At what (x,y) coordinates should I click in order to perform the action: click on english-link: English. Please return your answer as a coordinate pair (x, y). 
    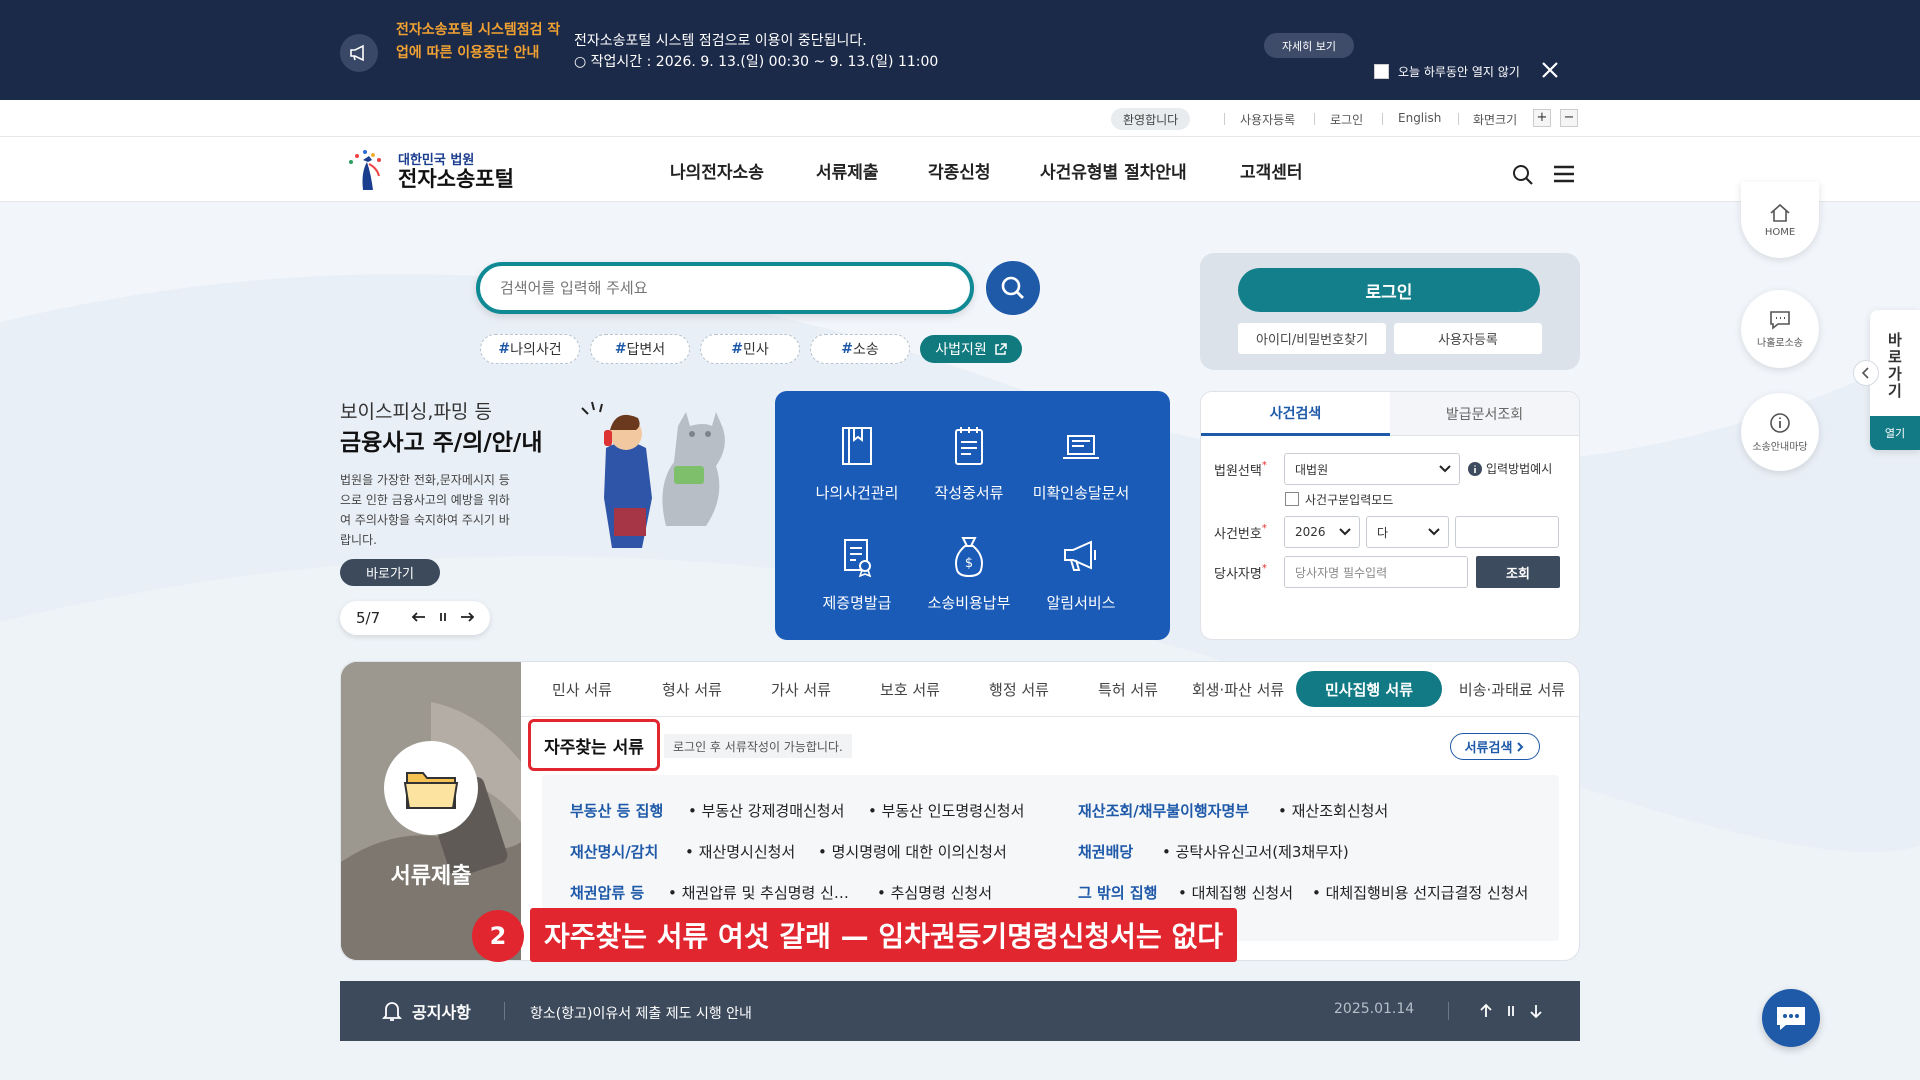
    Looking at the image, I should click on (1419, 118).